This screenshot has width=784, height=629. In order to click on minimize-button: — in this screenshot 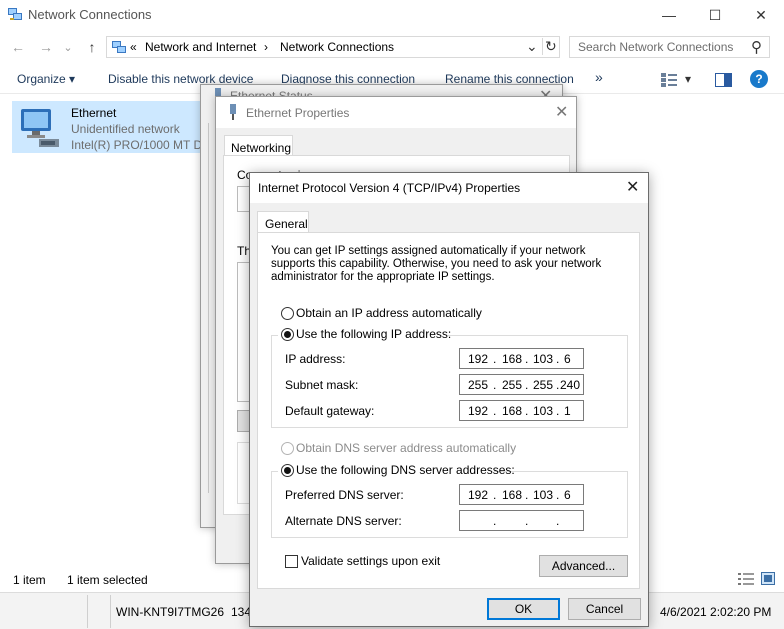, I will do `click(669, 15)`.